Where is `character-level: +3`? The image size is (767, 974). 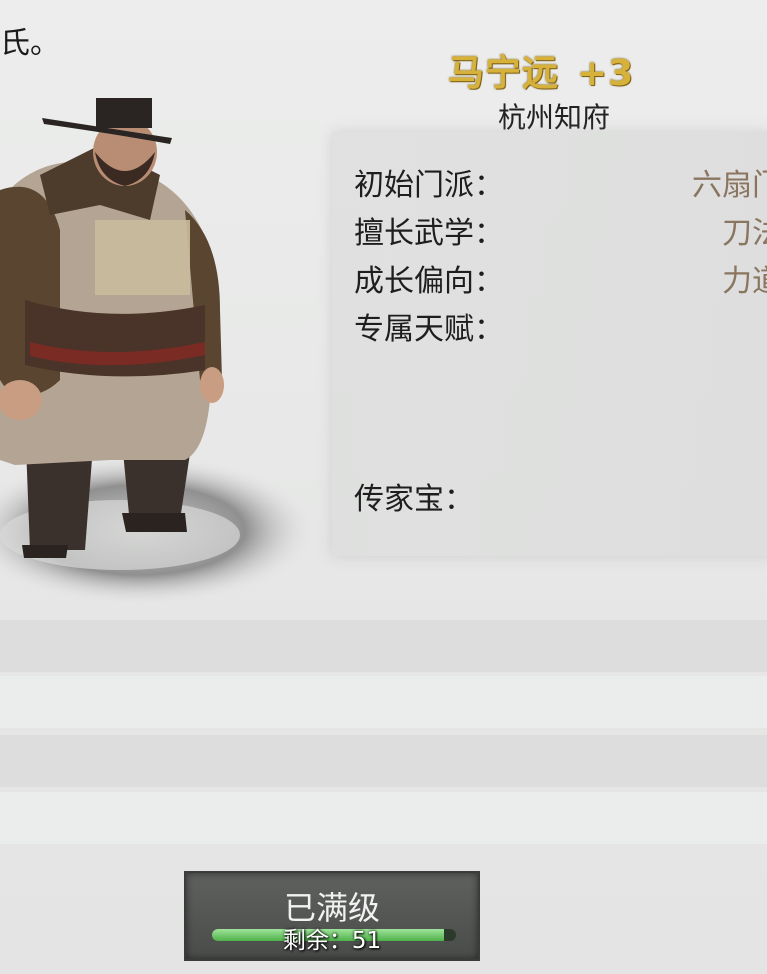
character-level: +3 is located at coordinates (606, 73).